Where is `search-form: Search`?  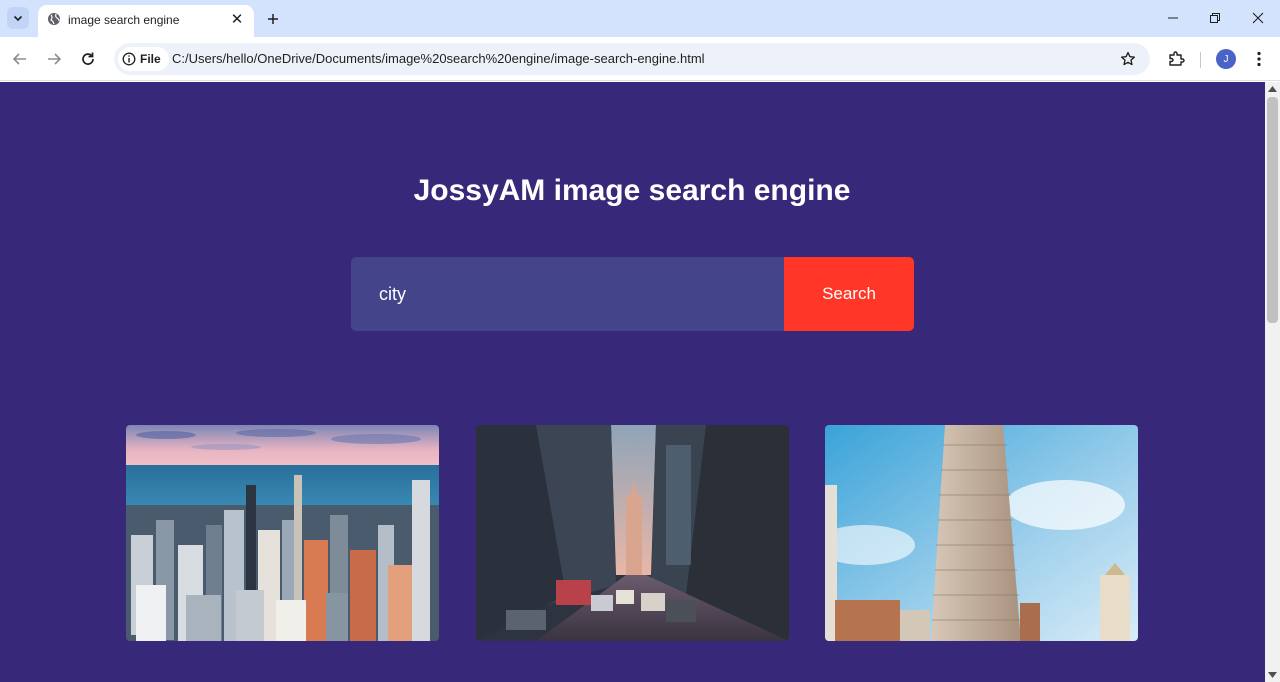
search-form: Search is located at coordinates (632, 294).